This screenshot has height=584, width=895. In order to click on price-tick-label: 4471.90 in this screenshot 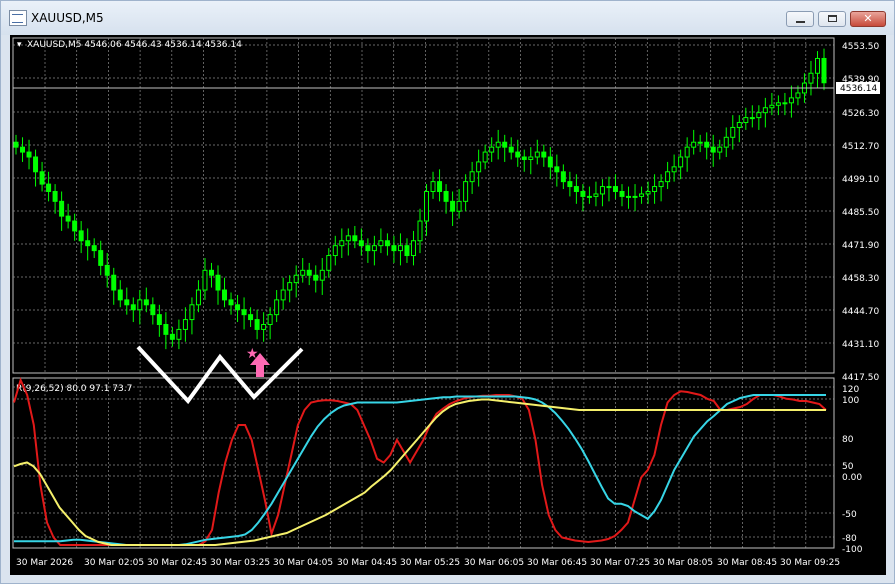, I will do `click(860, 246)`.